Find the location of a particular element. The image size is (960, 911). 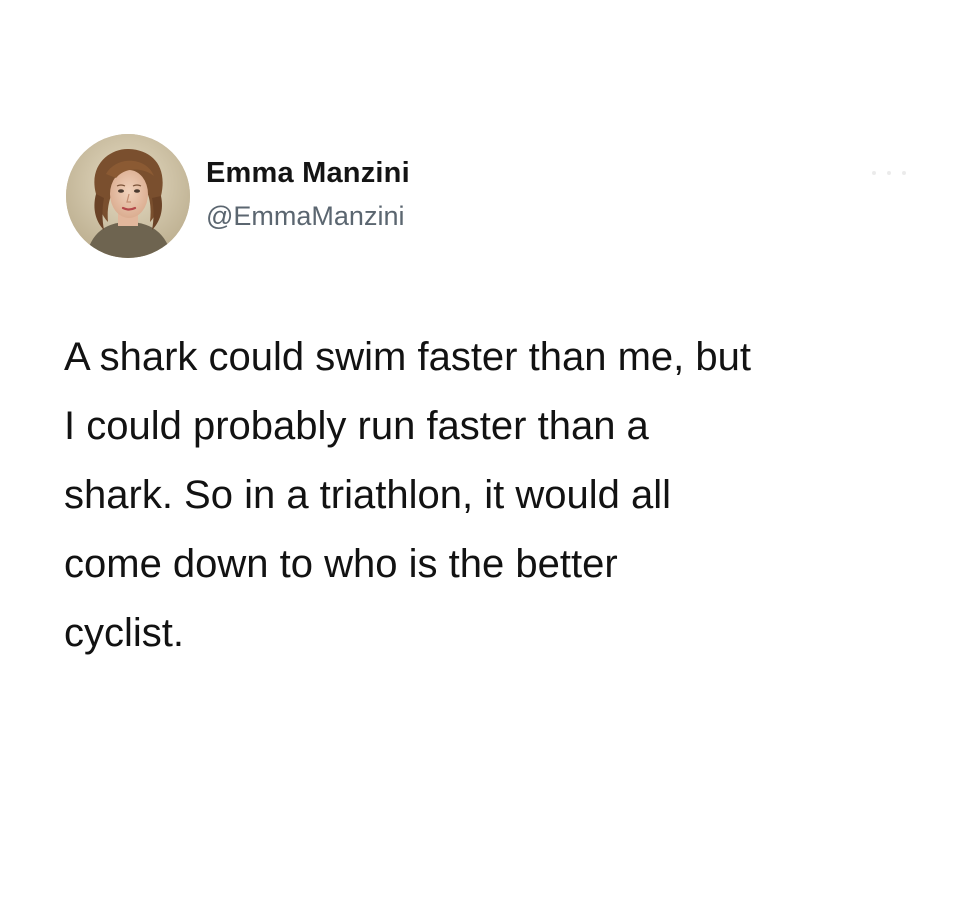

avatar is located at coordinates (128, 196).